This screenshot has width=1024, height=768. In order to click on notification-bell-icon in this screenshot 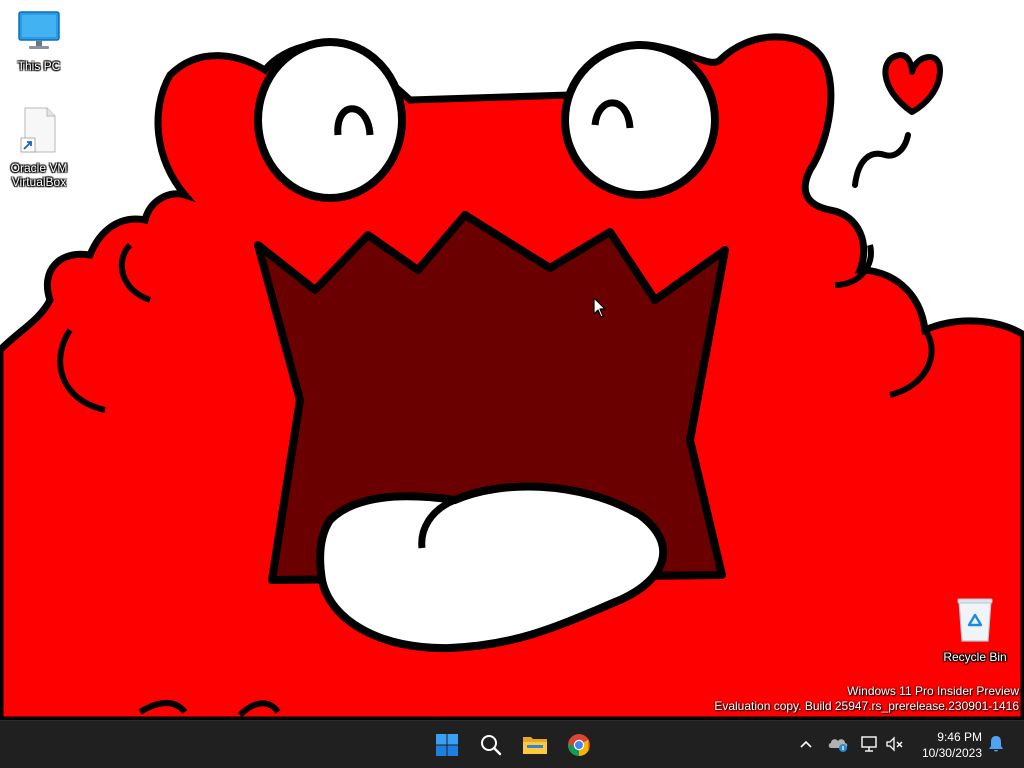, I will do `click(996, 744)`.